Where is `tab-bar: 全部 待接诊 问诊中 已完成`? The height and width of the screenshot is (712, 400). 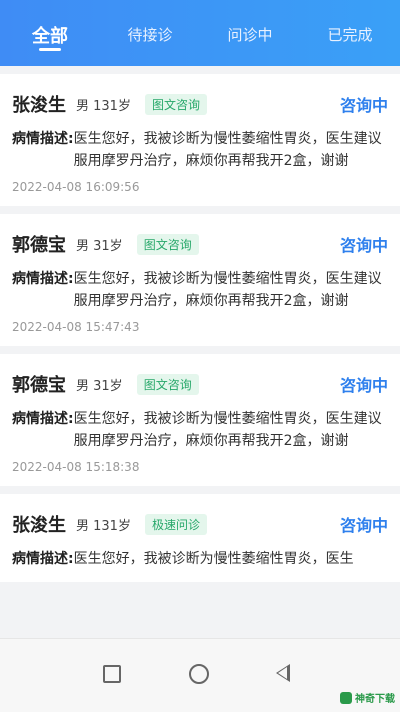 tab-bar: 全部 待接诊 问诊中 已完成 is located at coordinates (200, 33).